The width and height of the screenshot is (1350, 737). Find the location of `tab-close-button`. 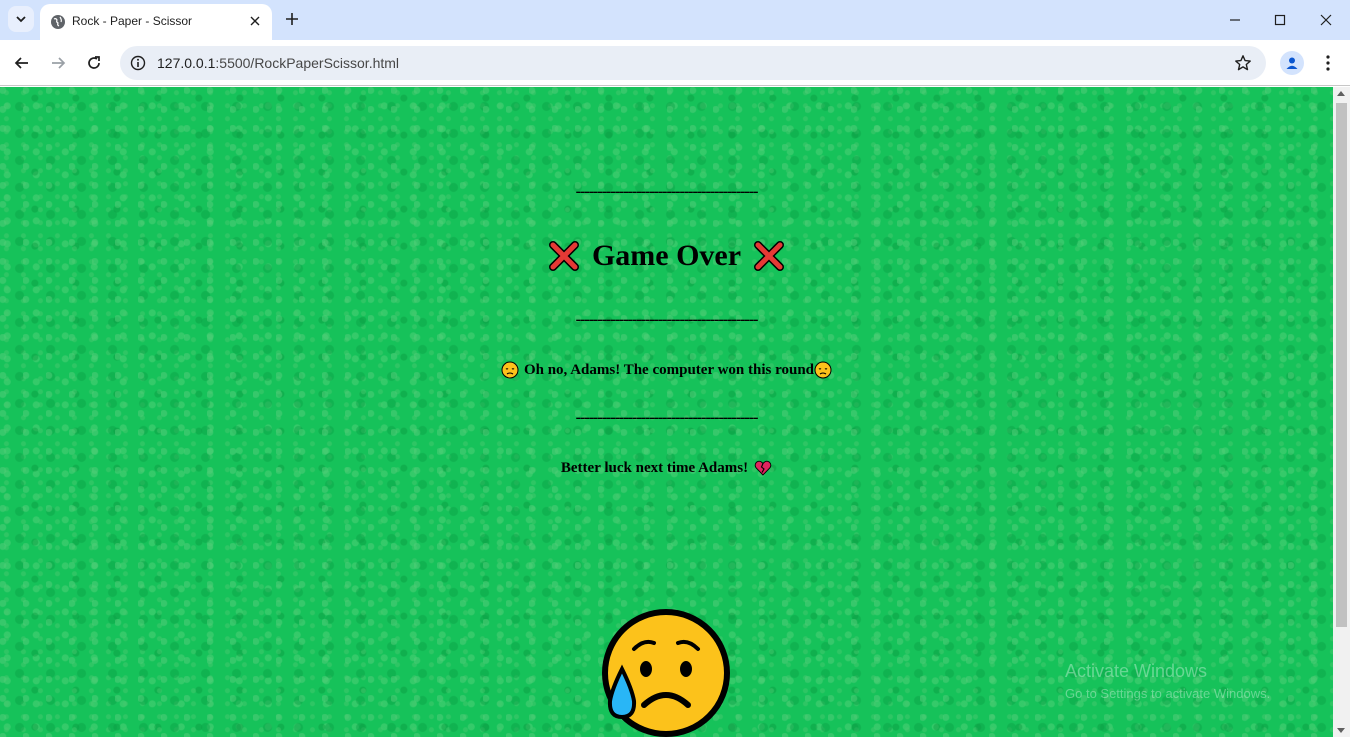

tab-close-button is located at coordinates (255, 21).